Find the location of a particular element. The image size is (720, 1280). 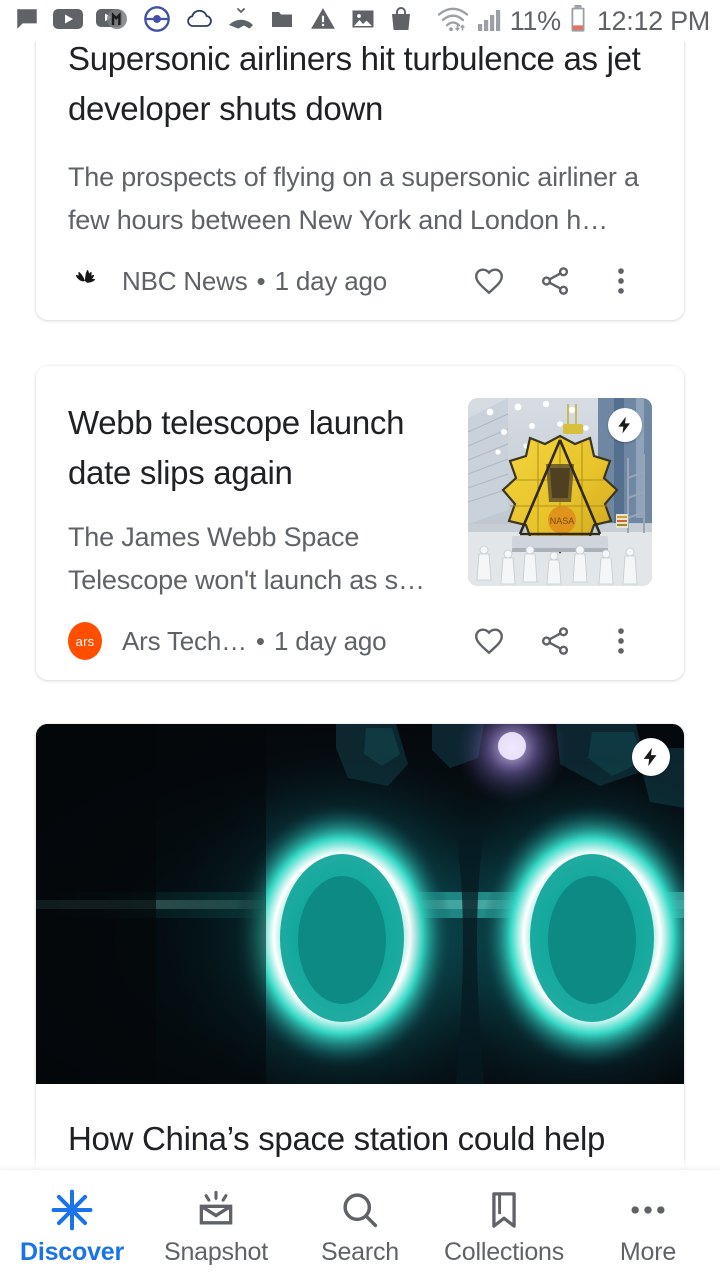

image-icon is located at coordinates (363, 21).